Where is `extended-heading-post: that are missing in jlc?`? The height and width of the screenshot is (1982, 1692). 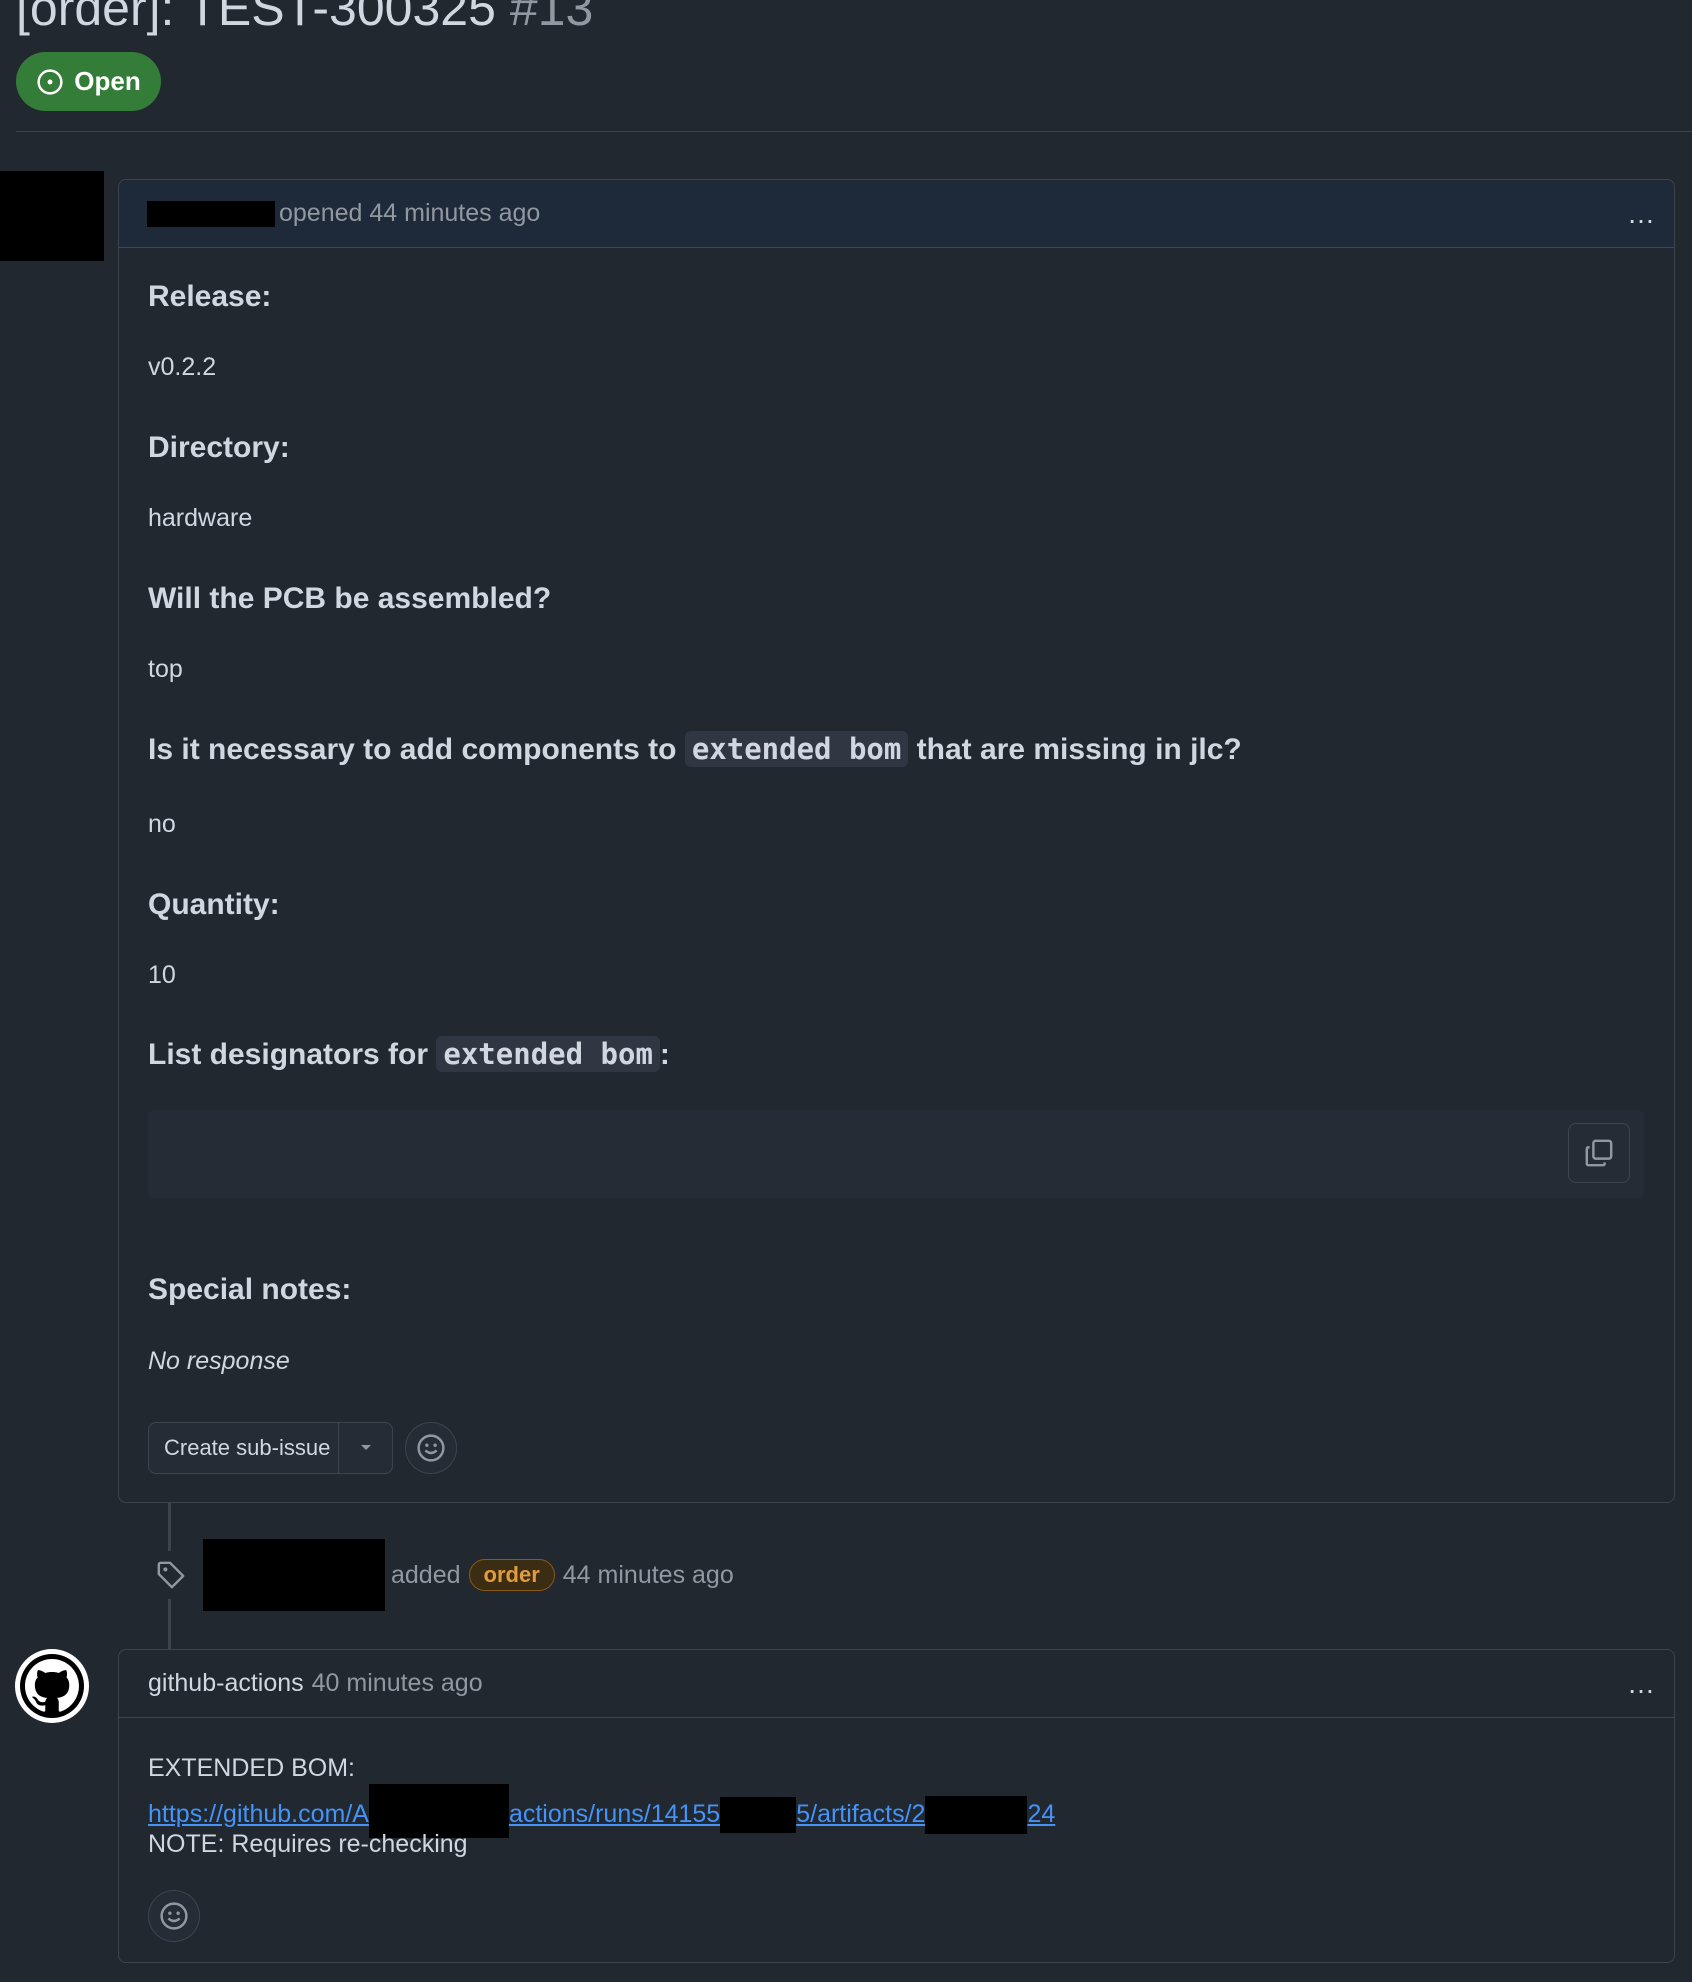
extended-heading-post: that are missing in jlc? is located at coordinates (1079, 749).